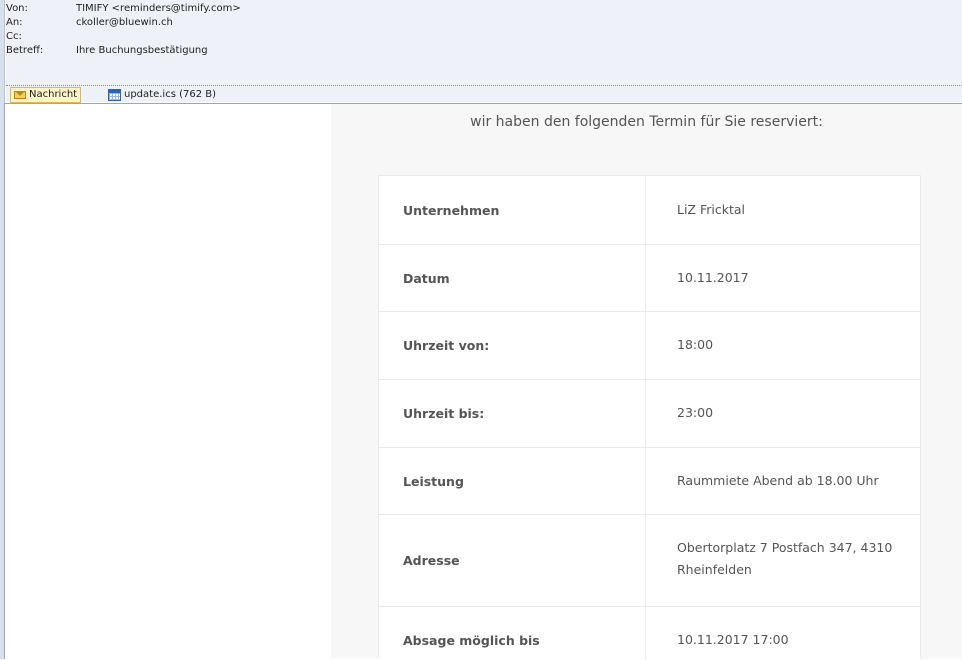 This screenshot has height=660, width=962. Describe the element at coordinates (778, 480) in the screenshot. I see `row-value: Raummiete Abend ab 18.00 Uhr` at that location.